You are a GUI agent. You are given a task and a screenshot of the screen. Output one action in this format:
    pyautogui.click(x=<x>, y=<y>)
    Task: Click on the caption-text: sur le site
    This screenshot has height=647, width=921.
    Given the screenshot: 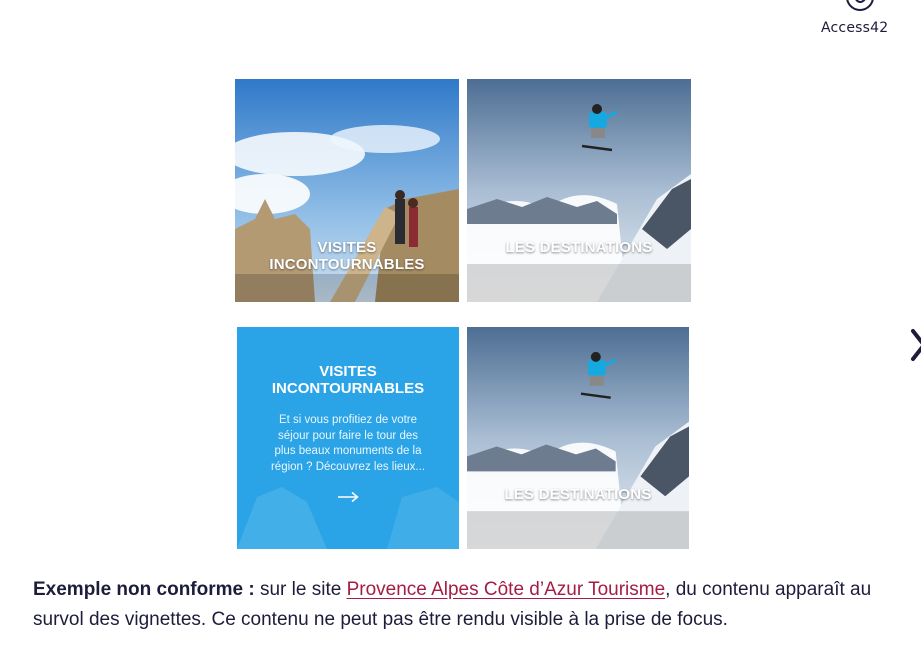 What is the action you would take?
    pyautogui.click(x=300, y=589)
    